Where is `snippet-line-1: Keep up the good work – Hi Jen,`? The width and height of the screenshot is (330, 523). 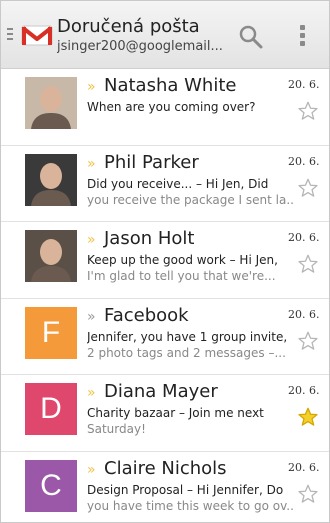
snippet-line-1: Keep up the good work – Hi Jen, is located at coordinates (182, 260).